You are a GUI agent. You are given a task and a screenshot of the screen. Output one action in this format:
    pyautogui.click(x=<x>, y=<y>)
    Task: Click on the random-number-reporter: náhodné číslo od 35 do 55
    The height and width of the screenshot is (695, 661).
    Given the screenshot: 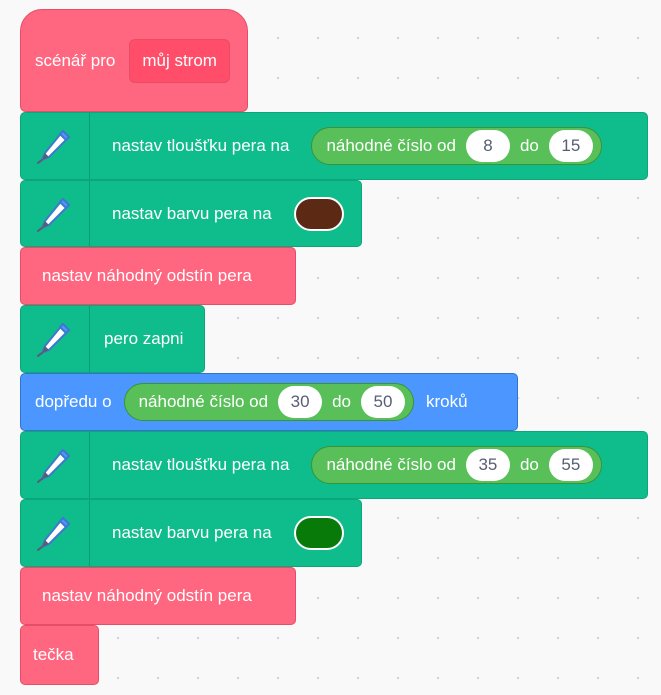 What is the action you would take?
    pyautogui.click(x=456, y=465)
    